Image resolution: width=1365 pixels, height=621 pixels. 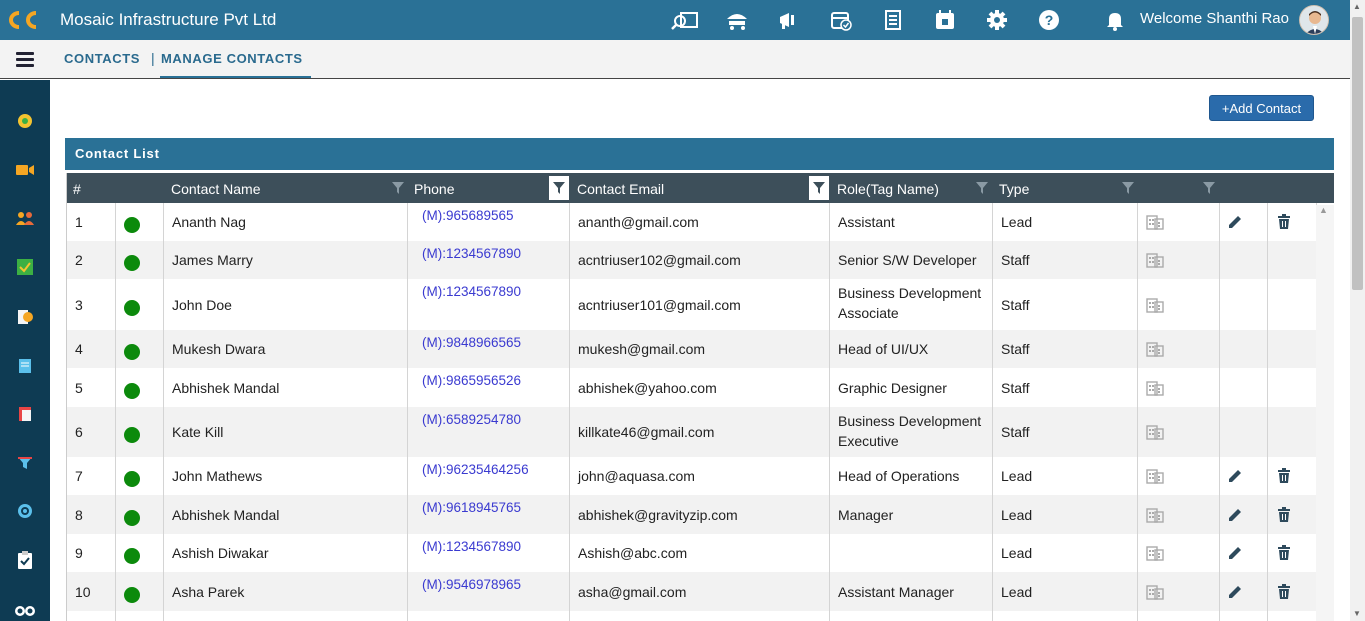 What do you see at coordinates (25, 511) in the screenshot?
I see `target-icon` at bounding box center [25, 511].